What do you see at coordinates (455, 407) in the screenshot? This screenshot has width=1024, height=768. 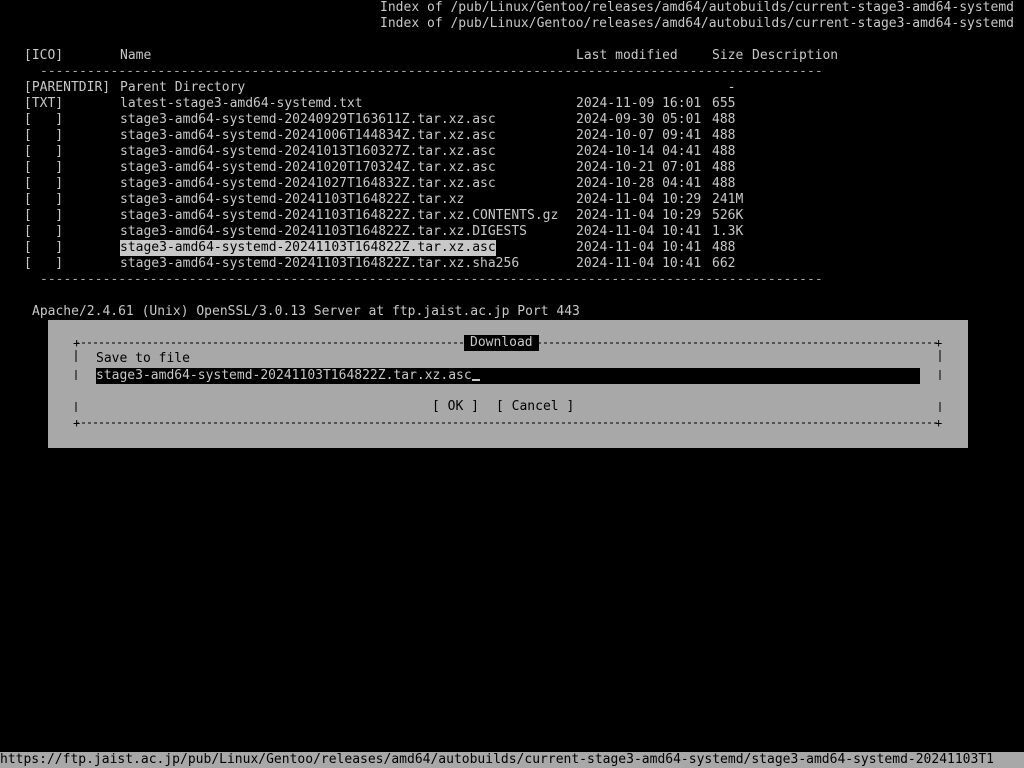 I see `ok-button: [ OK ]` at bounding box center [455, 407].